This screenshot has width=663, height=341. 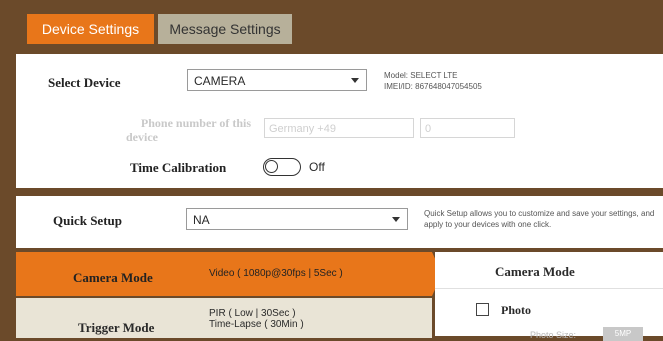 What do you see at coordinates (142, 137) in the screenshot?
I see `phone-label-line2: device` at bounding box center [142, 137].